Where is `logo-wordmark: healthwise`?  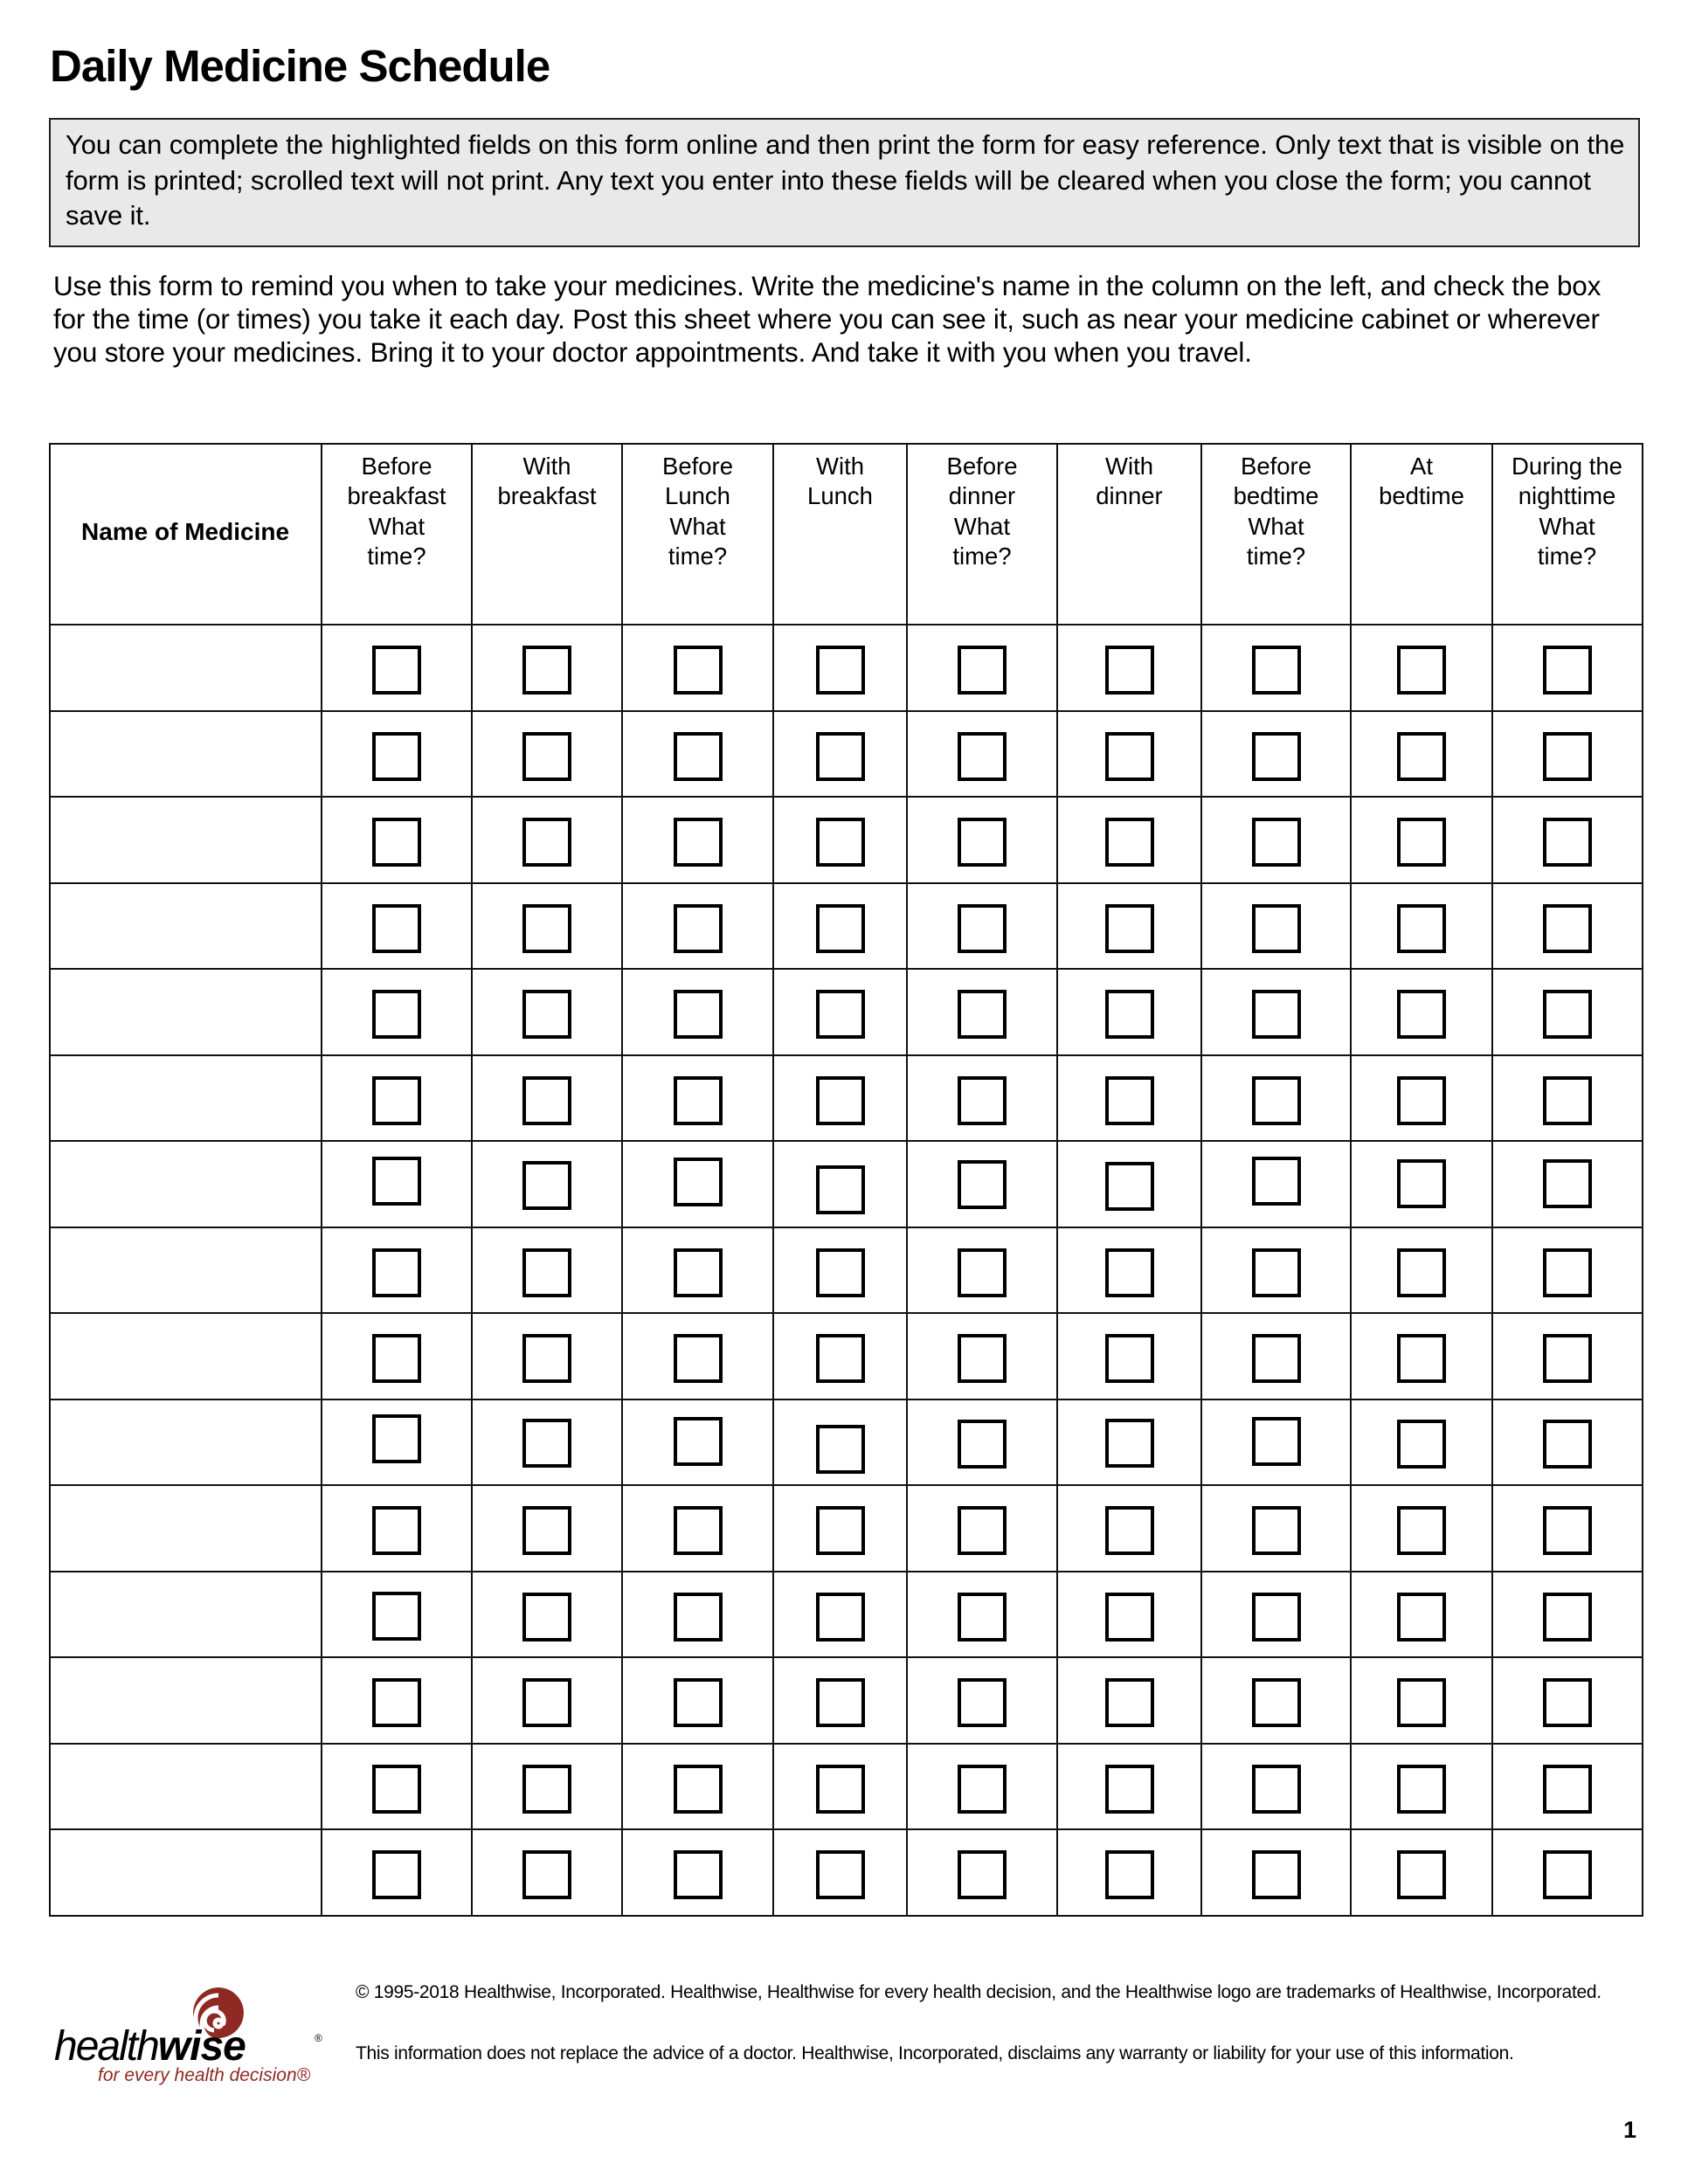 logo-wordmark: healthwise is located at coordinates (150, 2047).